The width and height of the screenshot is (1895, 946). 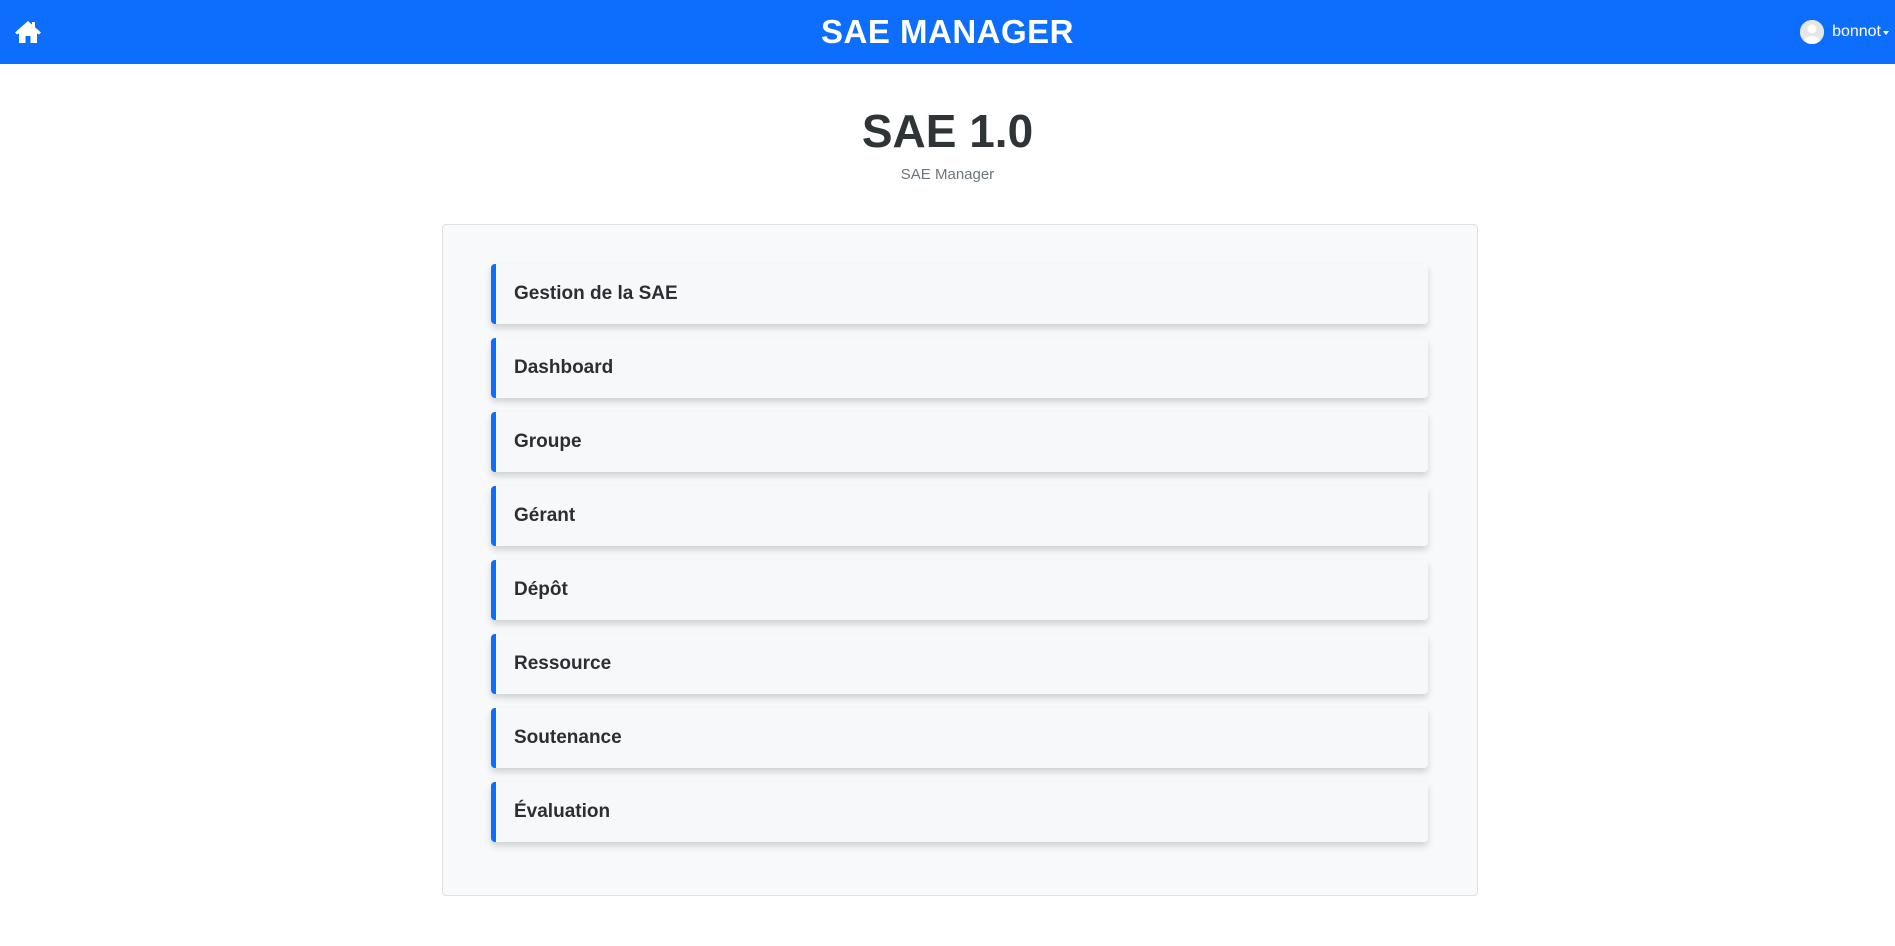 What do you see at coordinates (947, 131) in the screenshot?
I see `page-title: SAE 1.0` at bounding box center [947, 131].